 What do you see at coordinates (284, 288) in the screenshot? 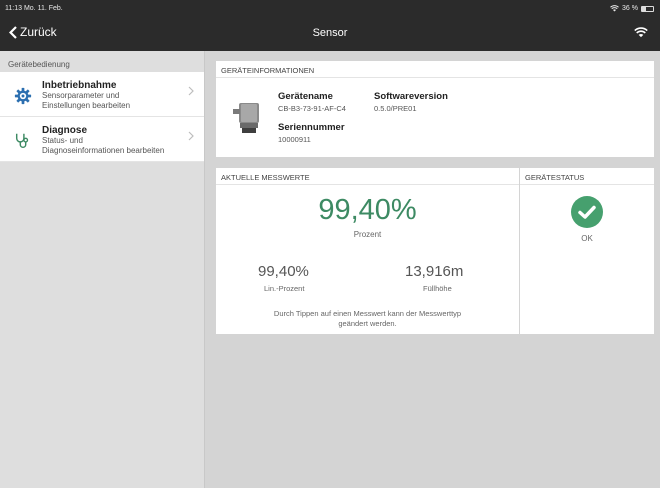
I see `lin-percent-unit: Lin.-Prozent` at bounding box center [284, 288].